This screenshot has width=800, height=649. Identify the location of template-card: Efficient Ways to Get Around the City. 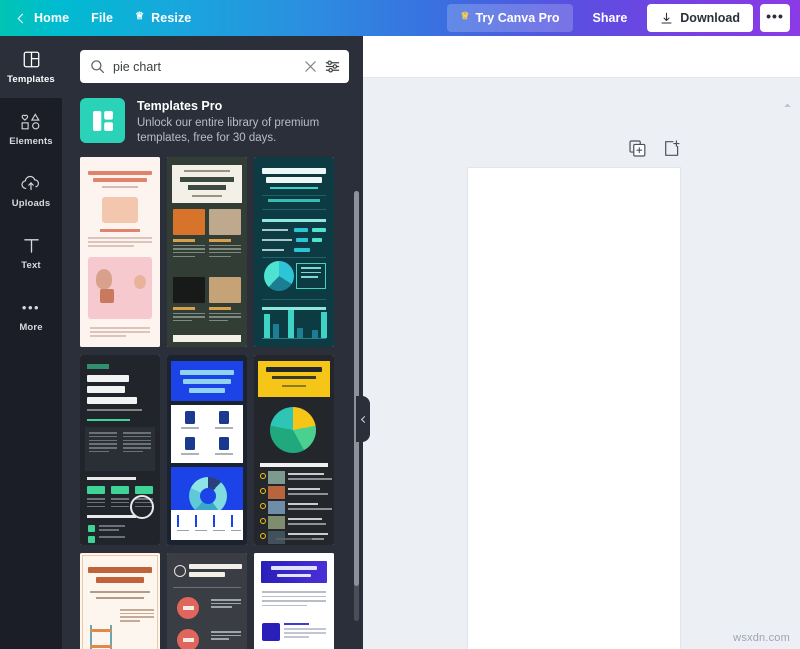
(294, 601).